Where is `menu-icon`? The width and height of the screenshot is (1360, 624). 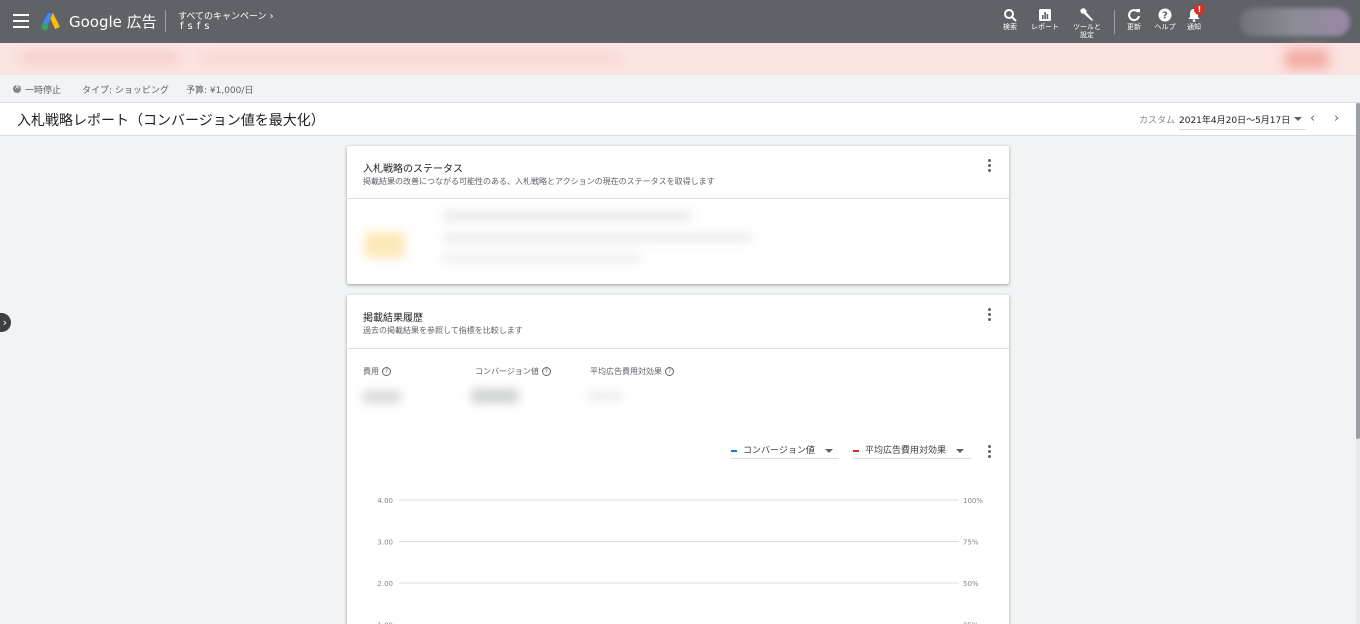 menu-icon is located at coordinates (21, 21).